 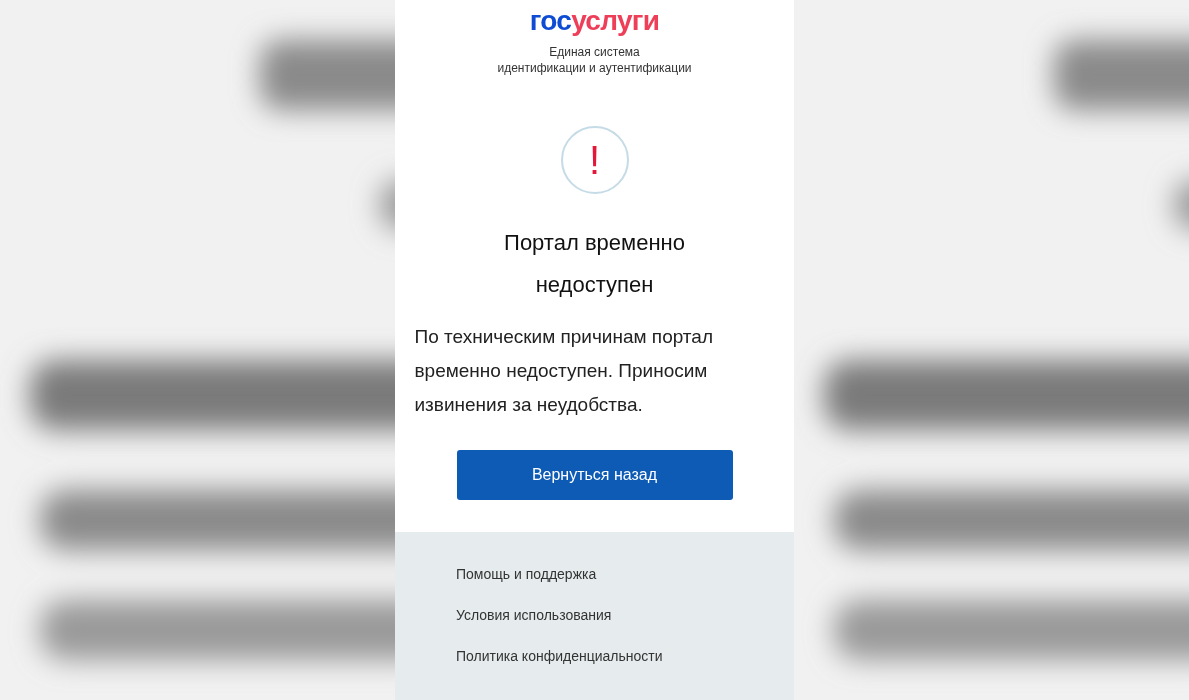 What do you see at coordinates (594, 264) in the screenshot?
I see `heading: Портал временно недоступен` at bounding box center [594, 264].